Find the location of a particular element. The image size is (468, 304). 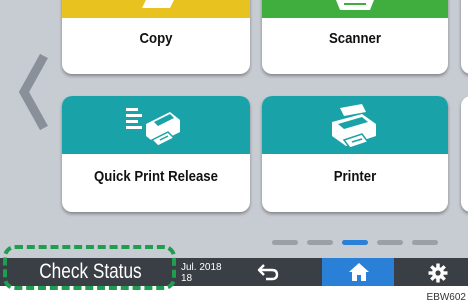

copy-icon is located at coordinates (158, 4).